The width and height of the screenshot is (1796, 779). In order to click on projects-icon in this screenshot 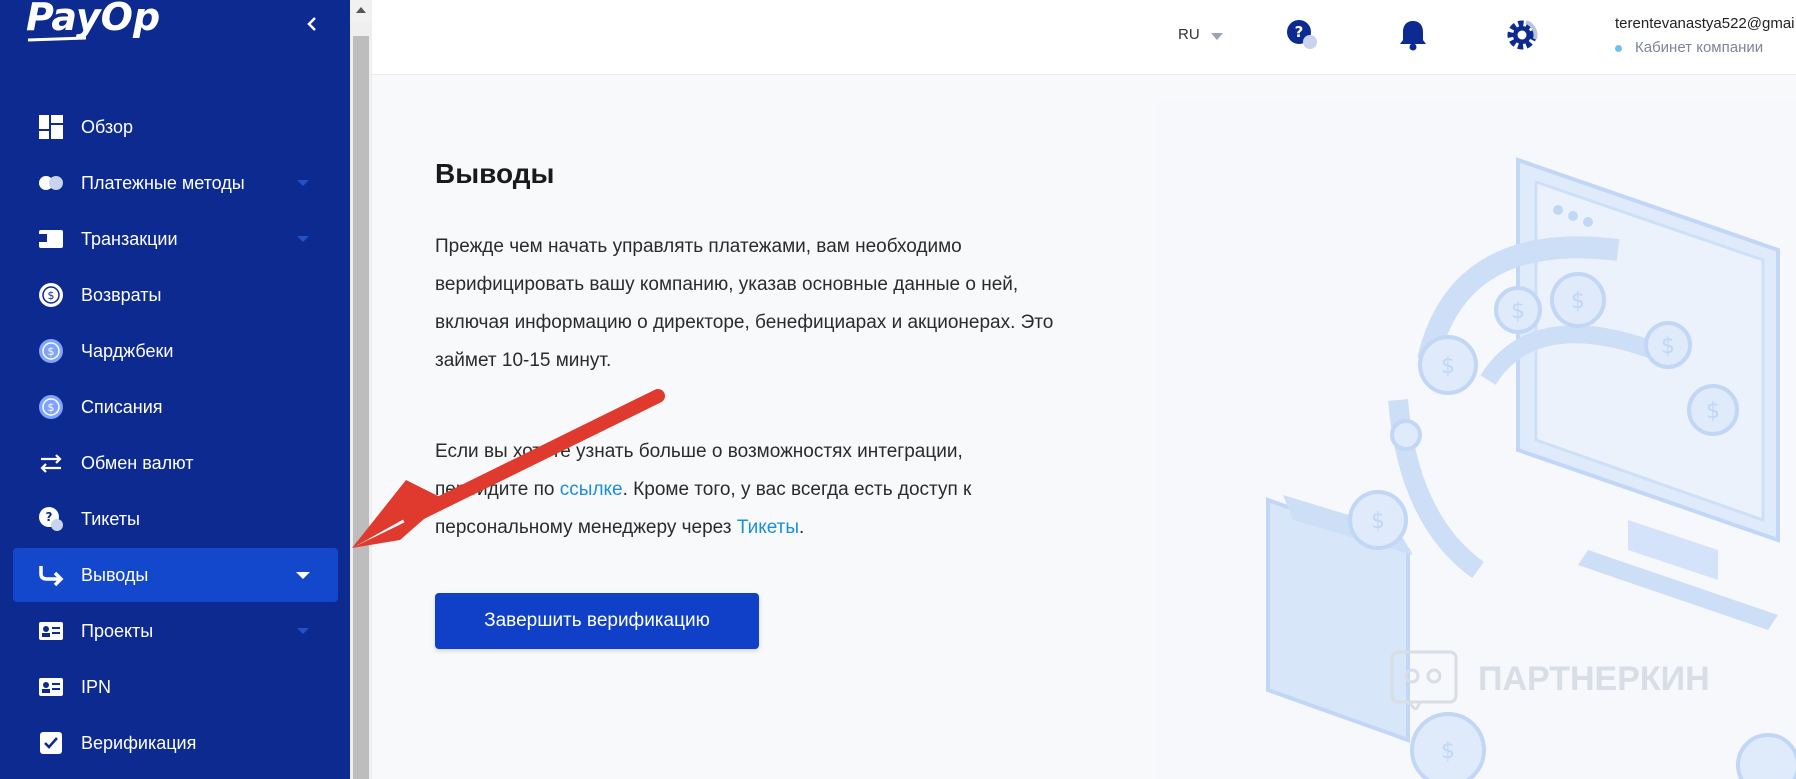, I will do `click(51, 631)`.